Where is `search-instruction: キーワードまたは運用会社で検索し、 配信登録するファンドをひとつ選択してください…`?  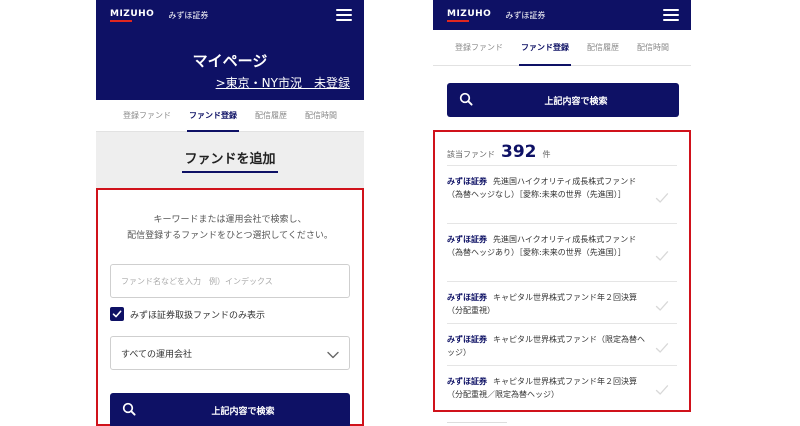
search-instruction: キーワードまたは運用会社で検索し、 配信登録するファンドをひとつ選択してください… is located at coordinates (230, 228).